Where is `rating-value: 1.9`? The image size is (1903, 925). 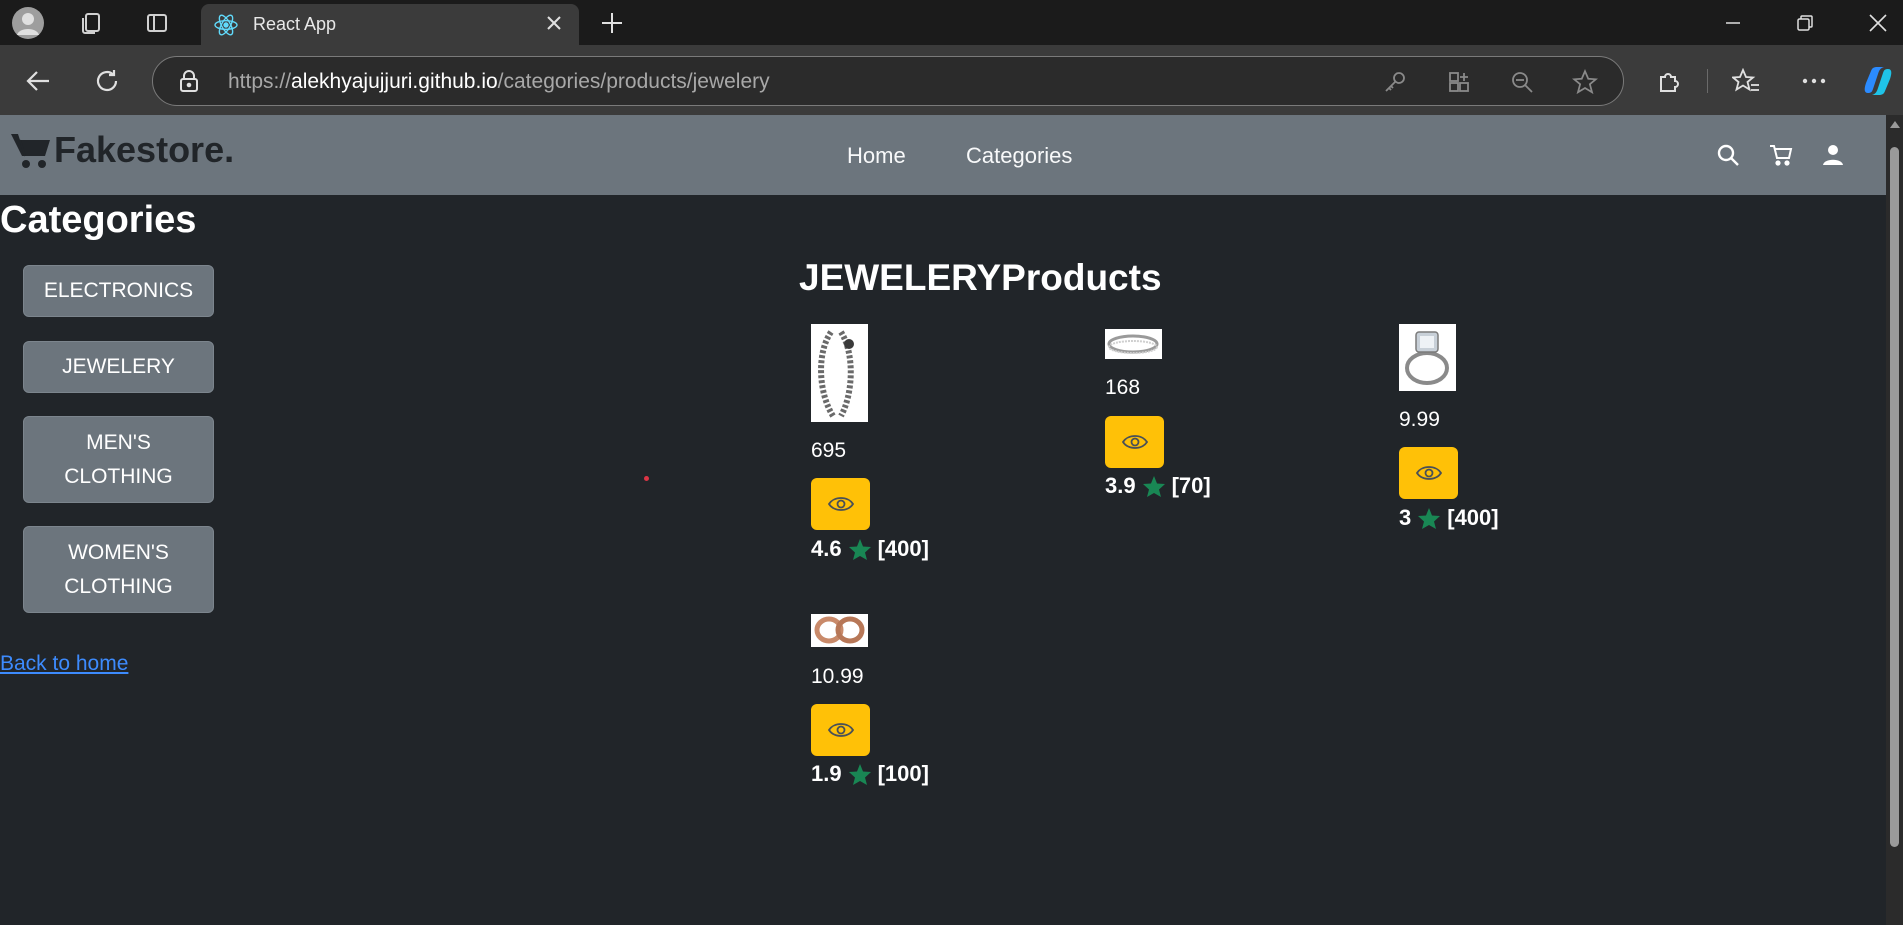
rating-value: 1.9 is located at coordinates (826, 773).